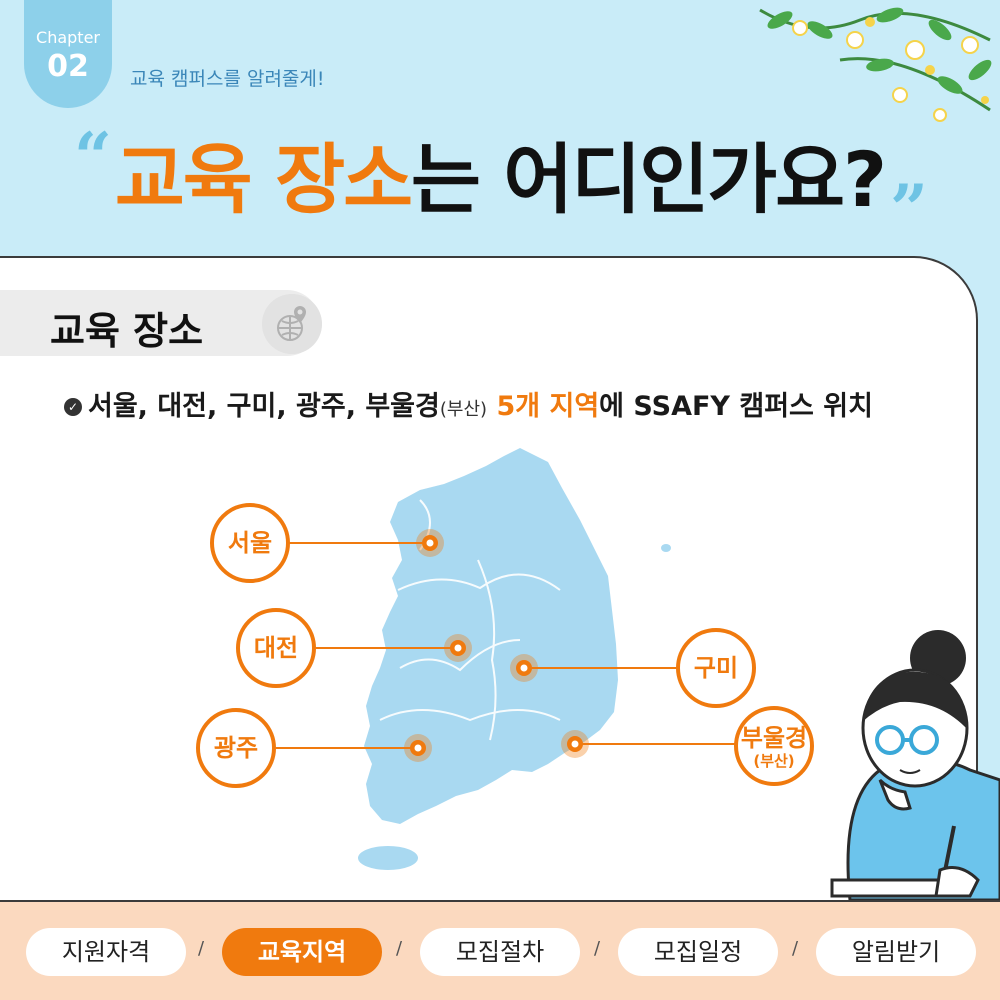 This screenshot has width=1000, height=1000. Describe the element at coordinates (106, 952) in the screenshot. I see `nav-qualification: 지원자격` at that location.